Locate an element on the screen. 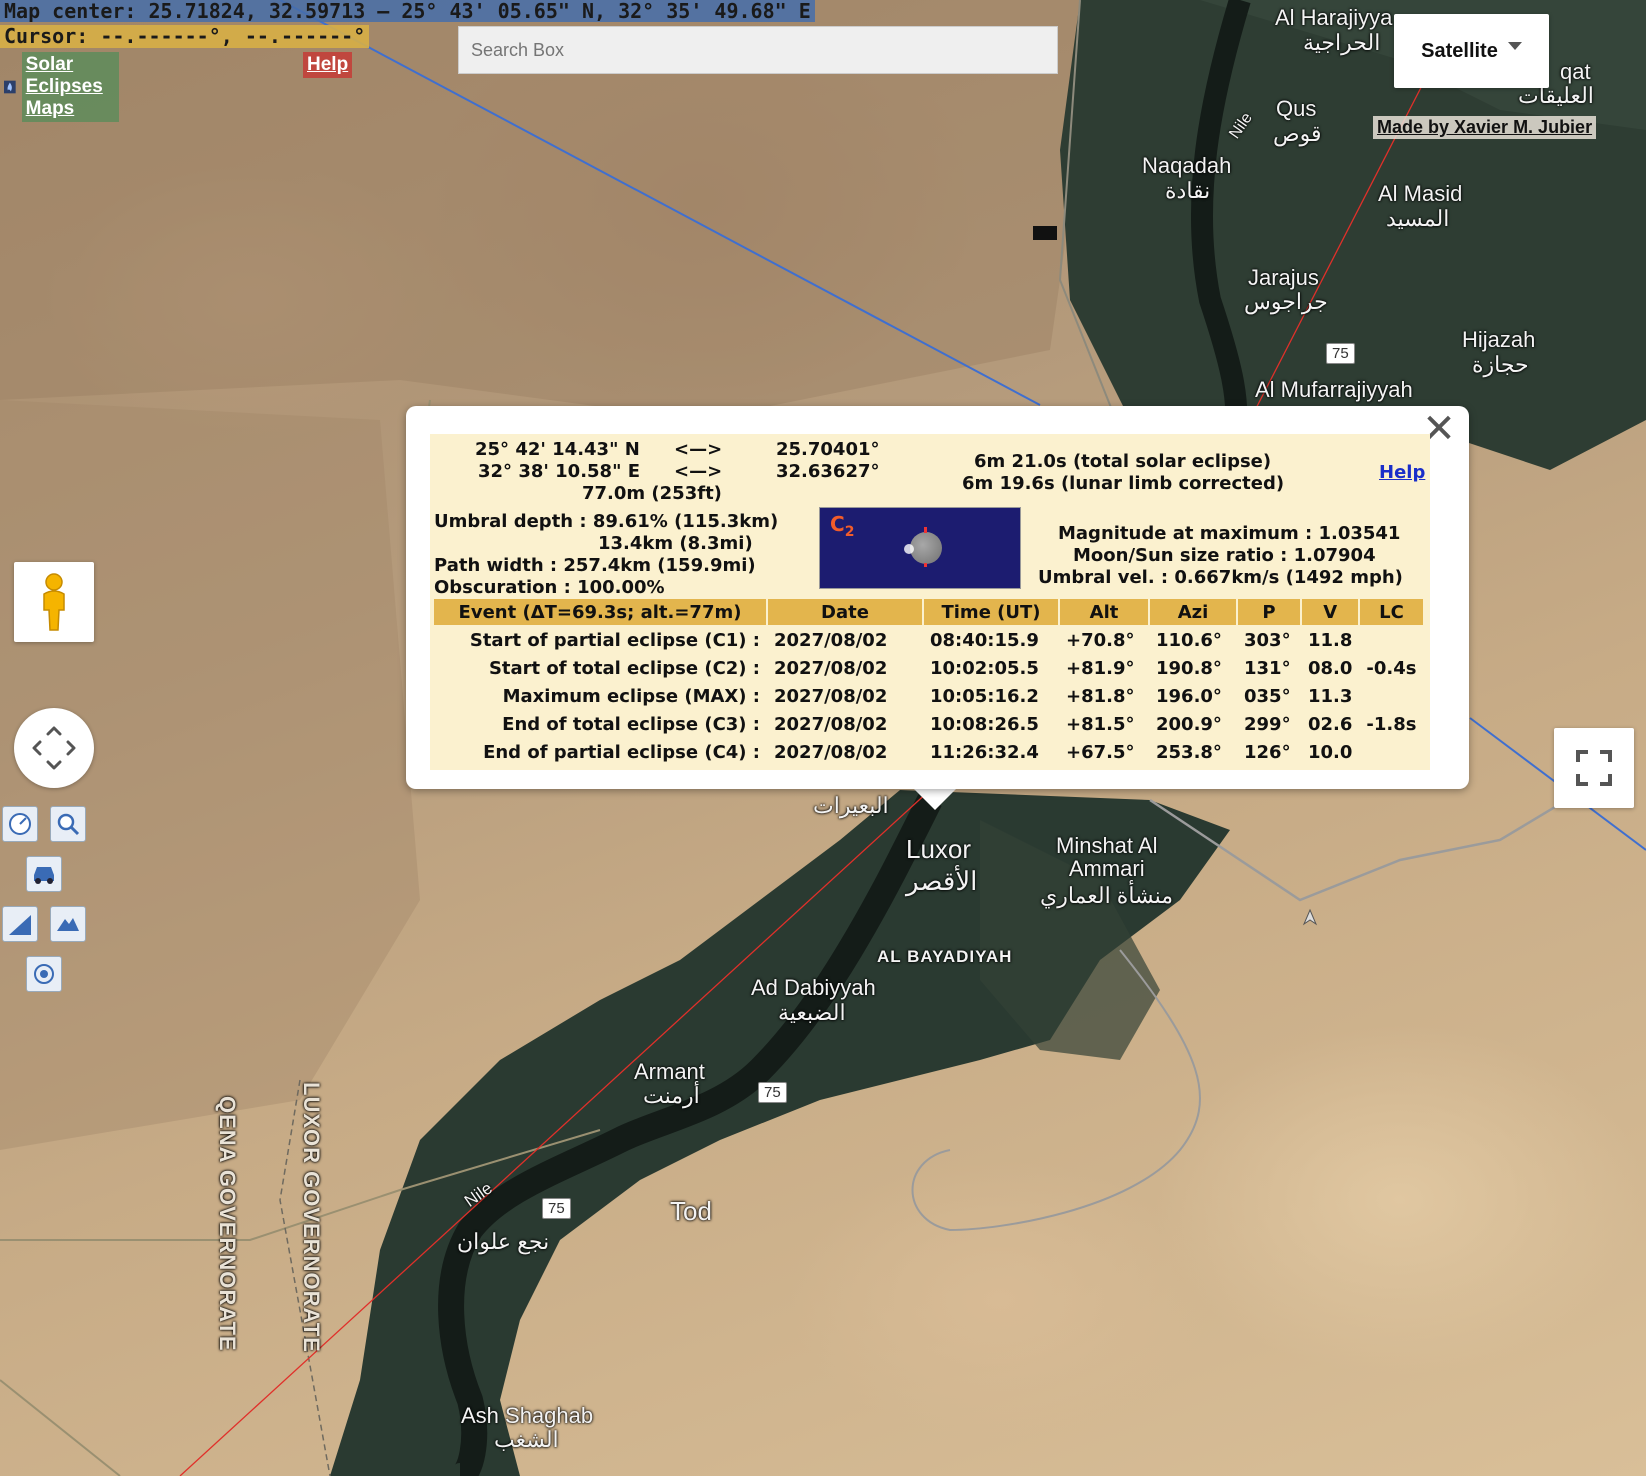 The width and height of the screenshot is (1646, 1476). place-hijazah-arabic: حجازة is located at coordinates (1500, 364).